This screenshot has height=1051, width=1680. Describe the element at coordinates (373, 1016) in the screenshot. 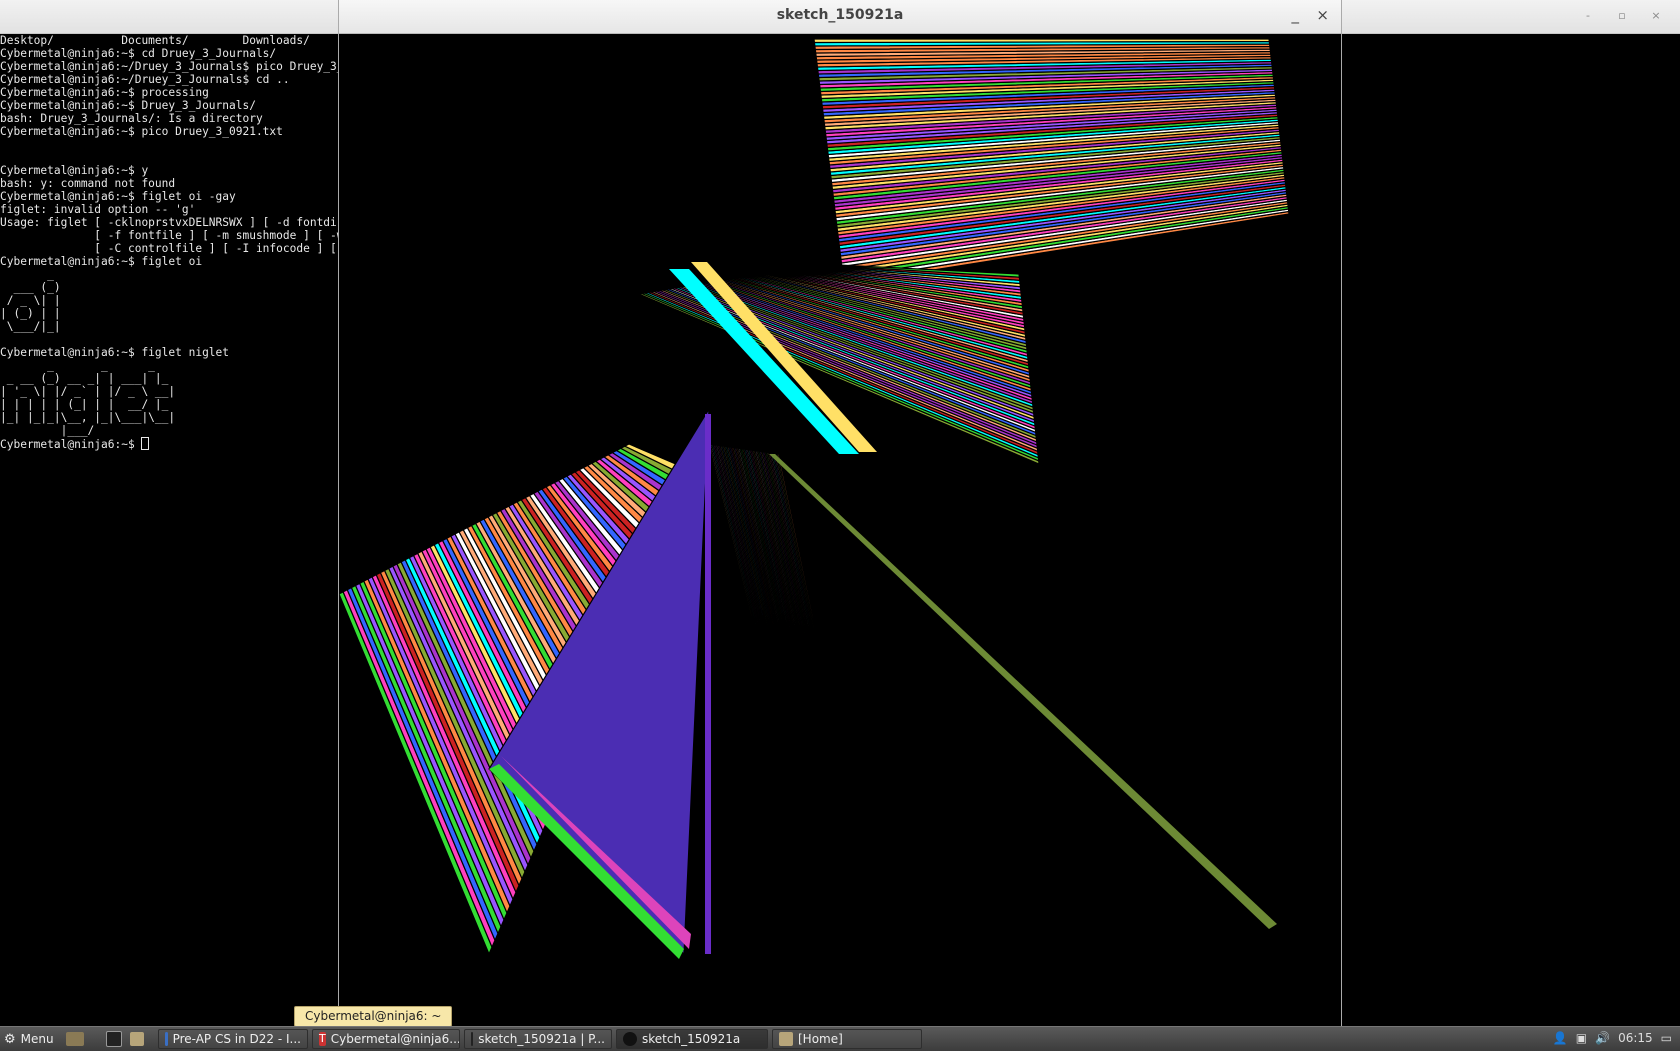

I see `taskbar-tooltip: Cybermetal@ninja6: ~` at that location.